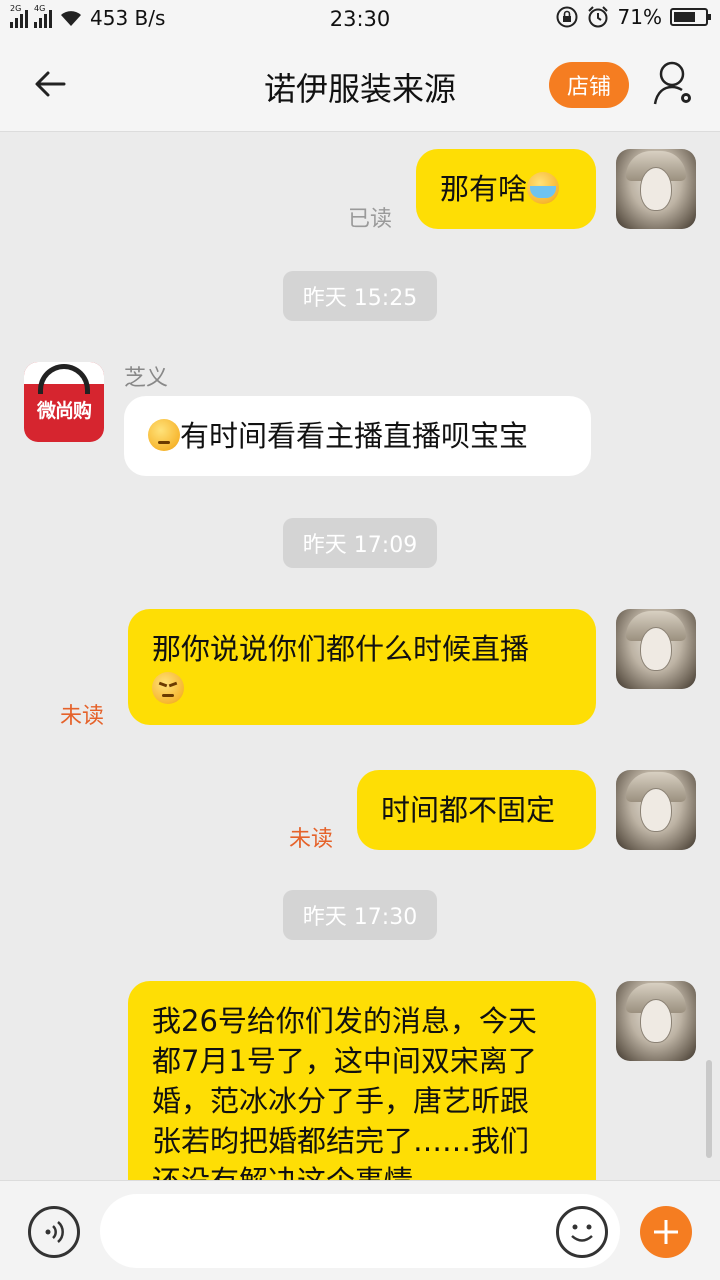 The width and height of the screenshot is (720, 1280). Describe the element at coordinates (357, 436) in the screenshot. I see `message-bubble-other: 有时间看看主播直播呗宝宝` at that location.